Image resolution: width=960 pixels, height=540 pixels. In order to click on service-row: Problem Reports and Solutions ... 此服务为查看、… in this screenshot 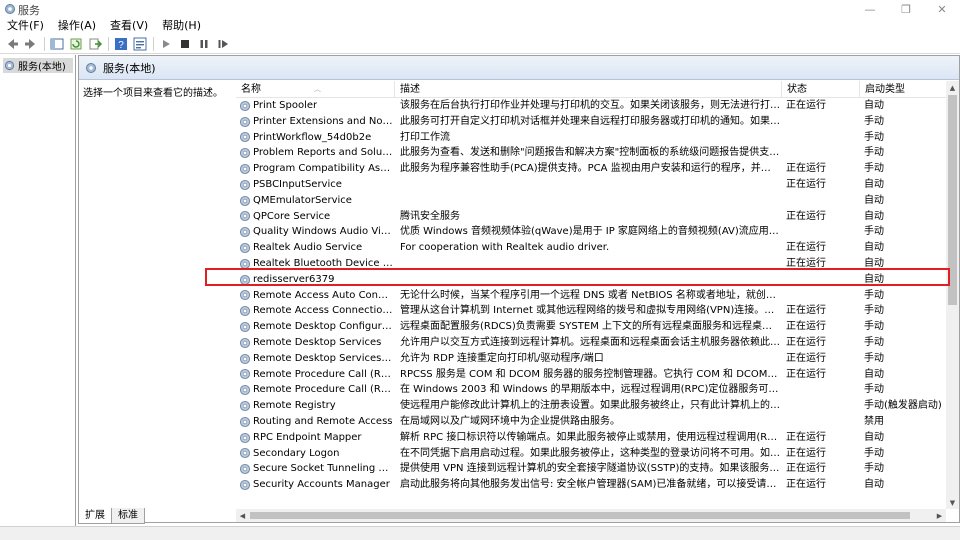, I will do `click(591, 153)`.